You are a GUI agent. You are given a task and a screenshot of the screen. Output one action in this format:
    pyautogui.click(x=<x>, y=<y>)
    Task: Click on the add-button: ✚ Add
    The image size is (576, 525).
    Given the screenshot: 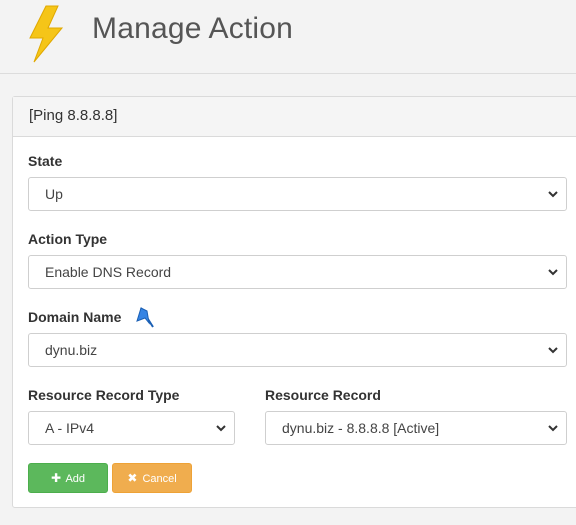 What is the action you would take?
    pyautogui.click(x=68, y=478)
    